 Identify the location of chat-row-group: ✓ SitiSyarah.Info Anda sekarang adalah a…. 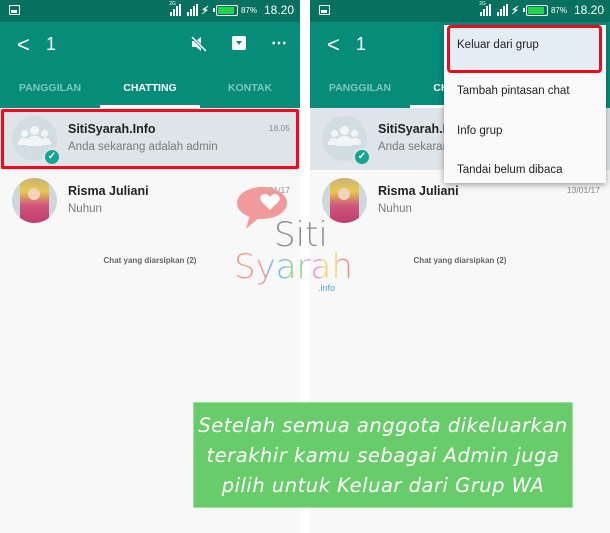
(150, 139).